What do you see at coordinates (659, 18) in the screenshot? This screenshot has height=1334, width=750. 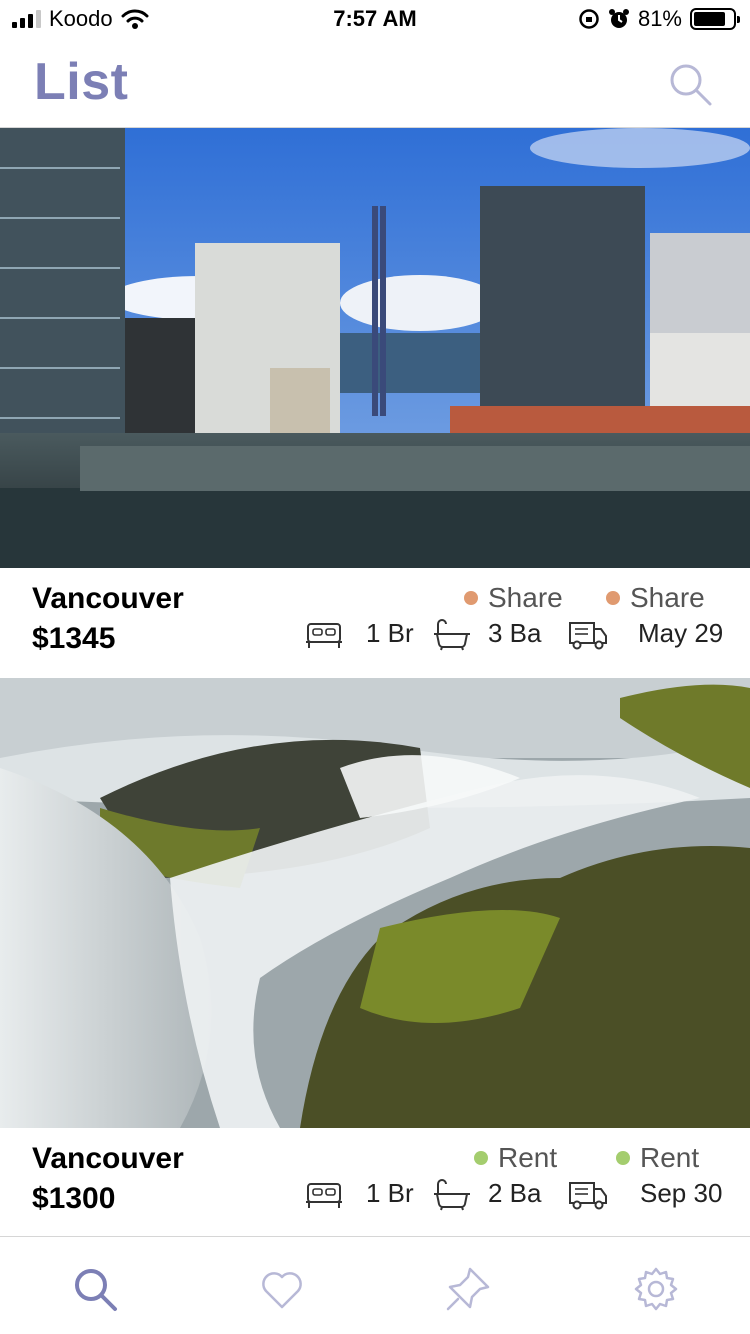 I see `battery-percent: 81%` at bounding box center [659, 18].